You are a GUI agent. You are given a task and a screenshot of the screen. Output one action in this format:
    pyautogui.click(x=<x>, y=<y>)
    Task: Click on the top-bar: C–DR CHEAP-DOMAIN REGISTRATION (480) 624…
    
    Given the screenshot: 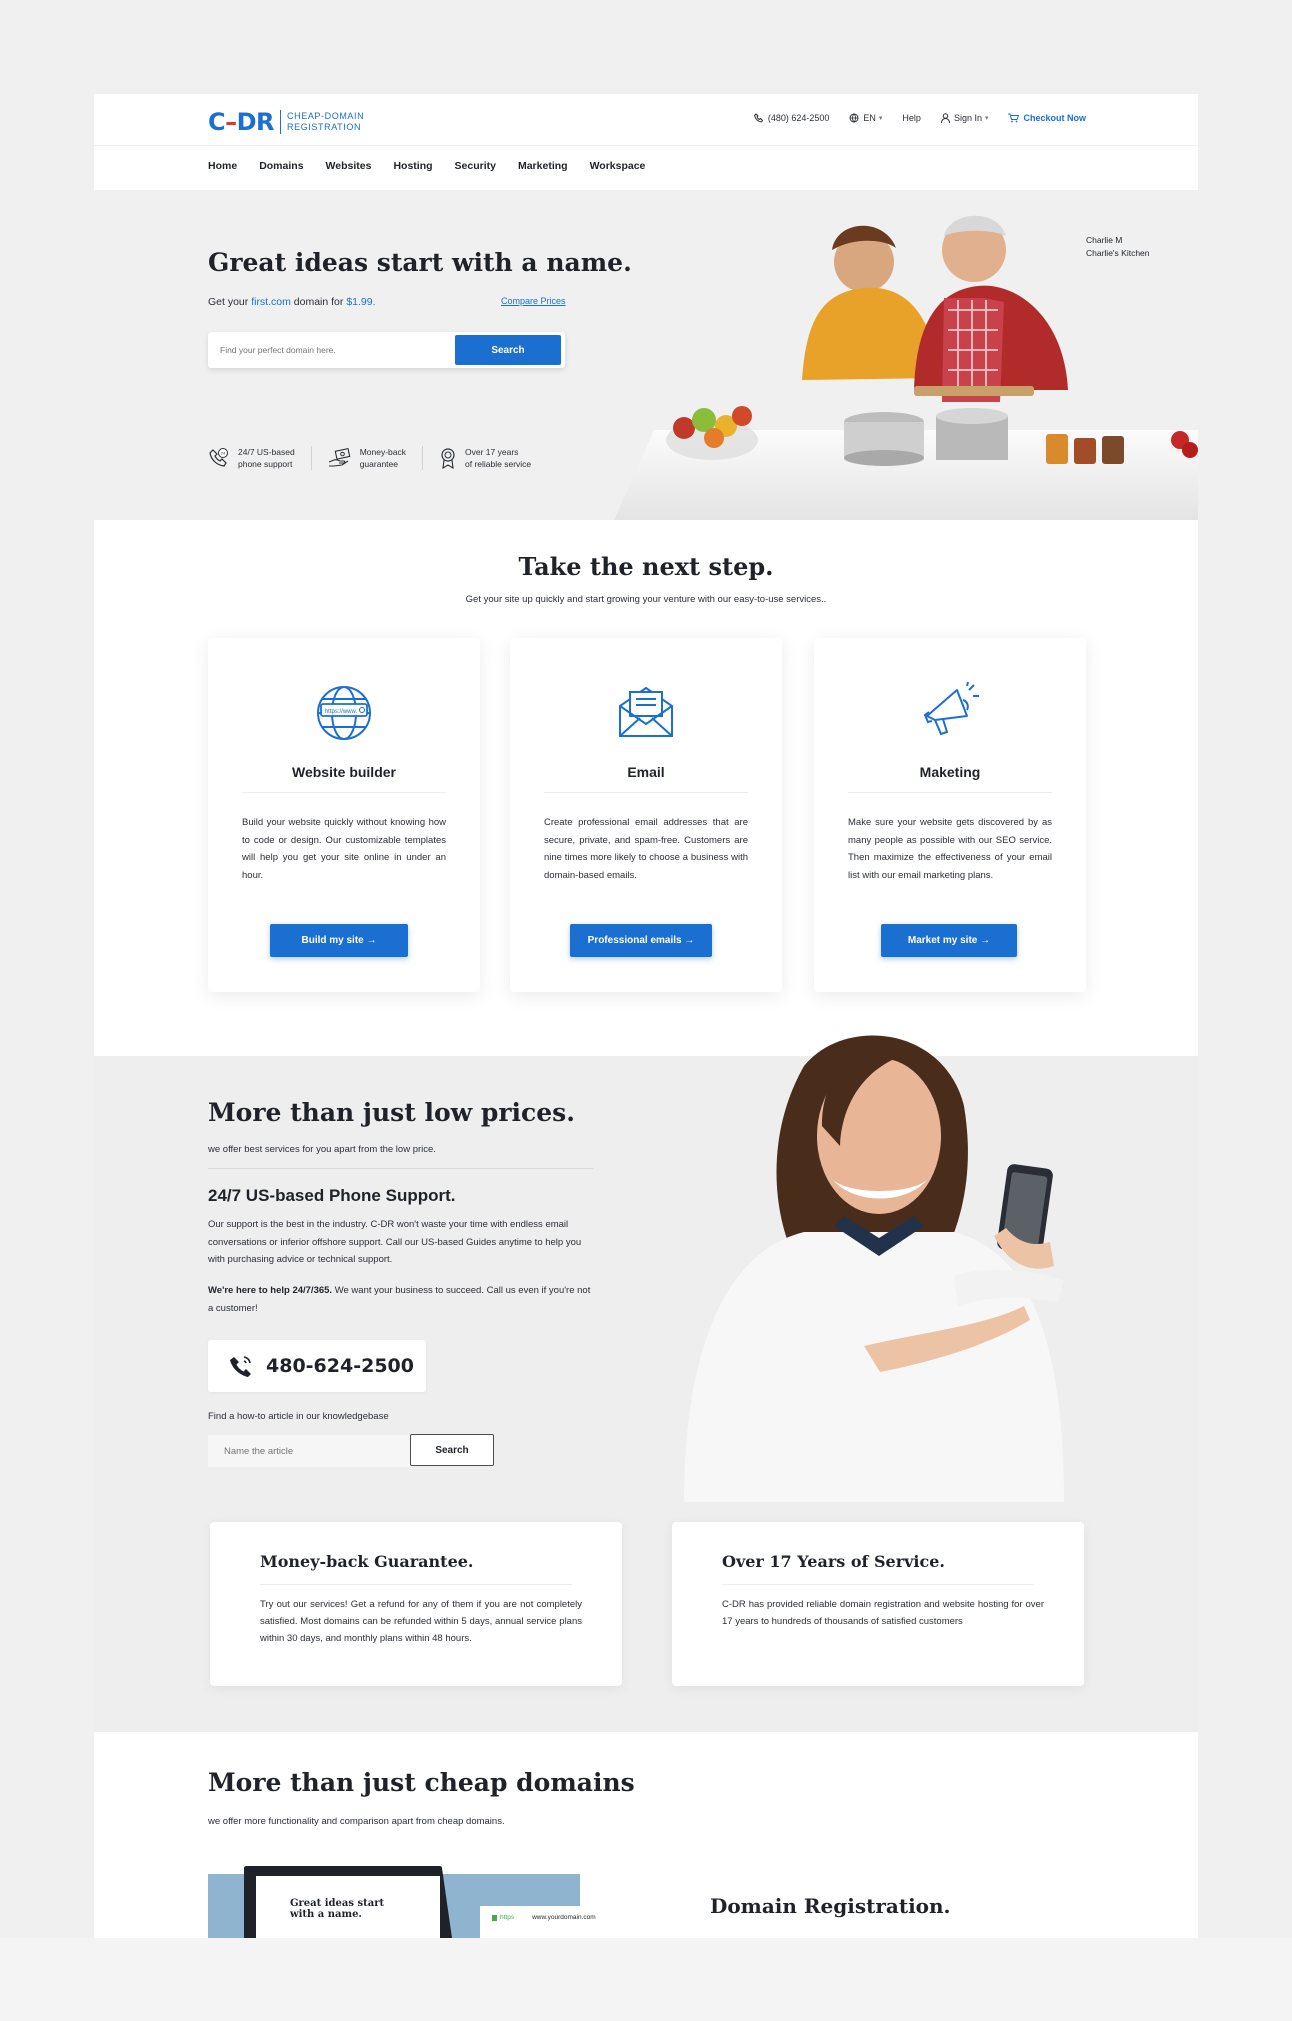 What is the action you would take?
    pyautogui.click(x=646, y=120)
    